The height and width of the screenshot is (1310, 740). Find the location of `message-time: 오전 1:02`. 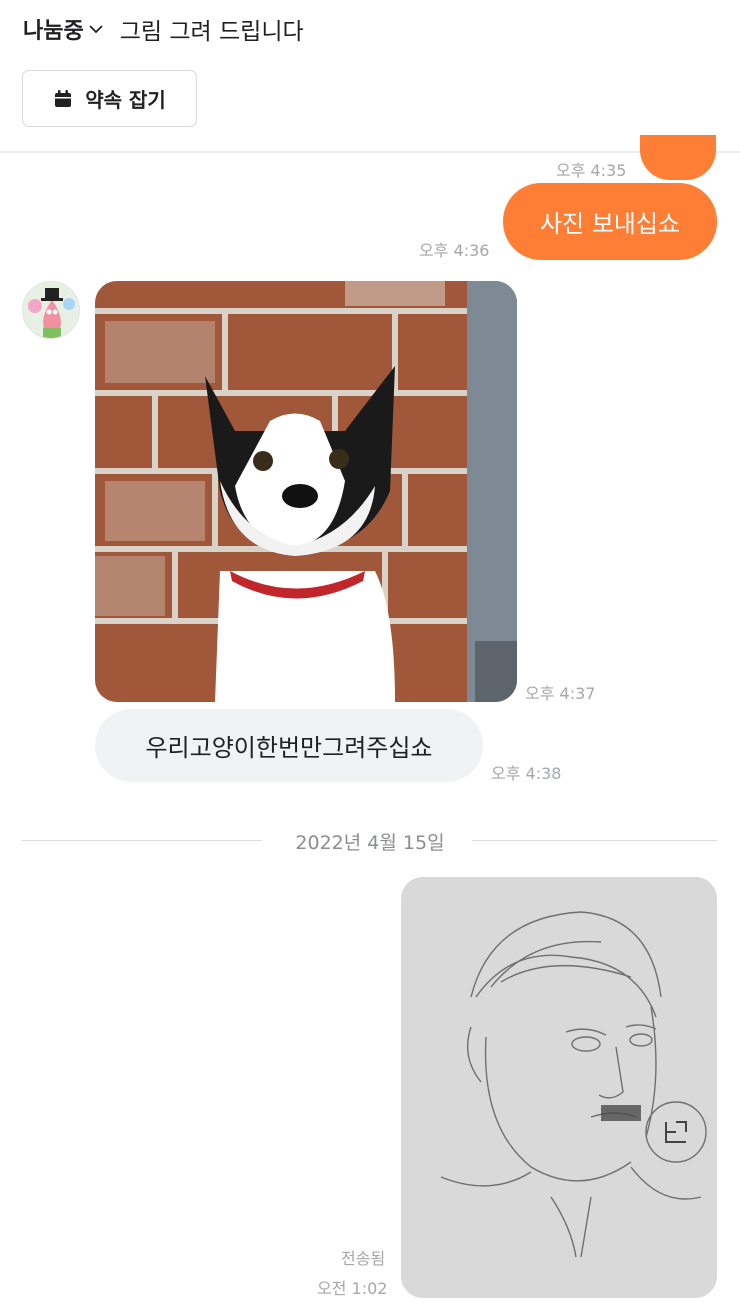

message-time: 오전 1:02 is located at coordinates (352, 1288).